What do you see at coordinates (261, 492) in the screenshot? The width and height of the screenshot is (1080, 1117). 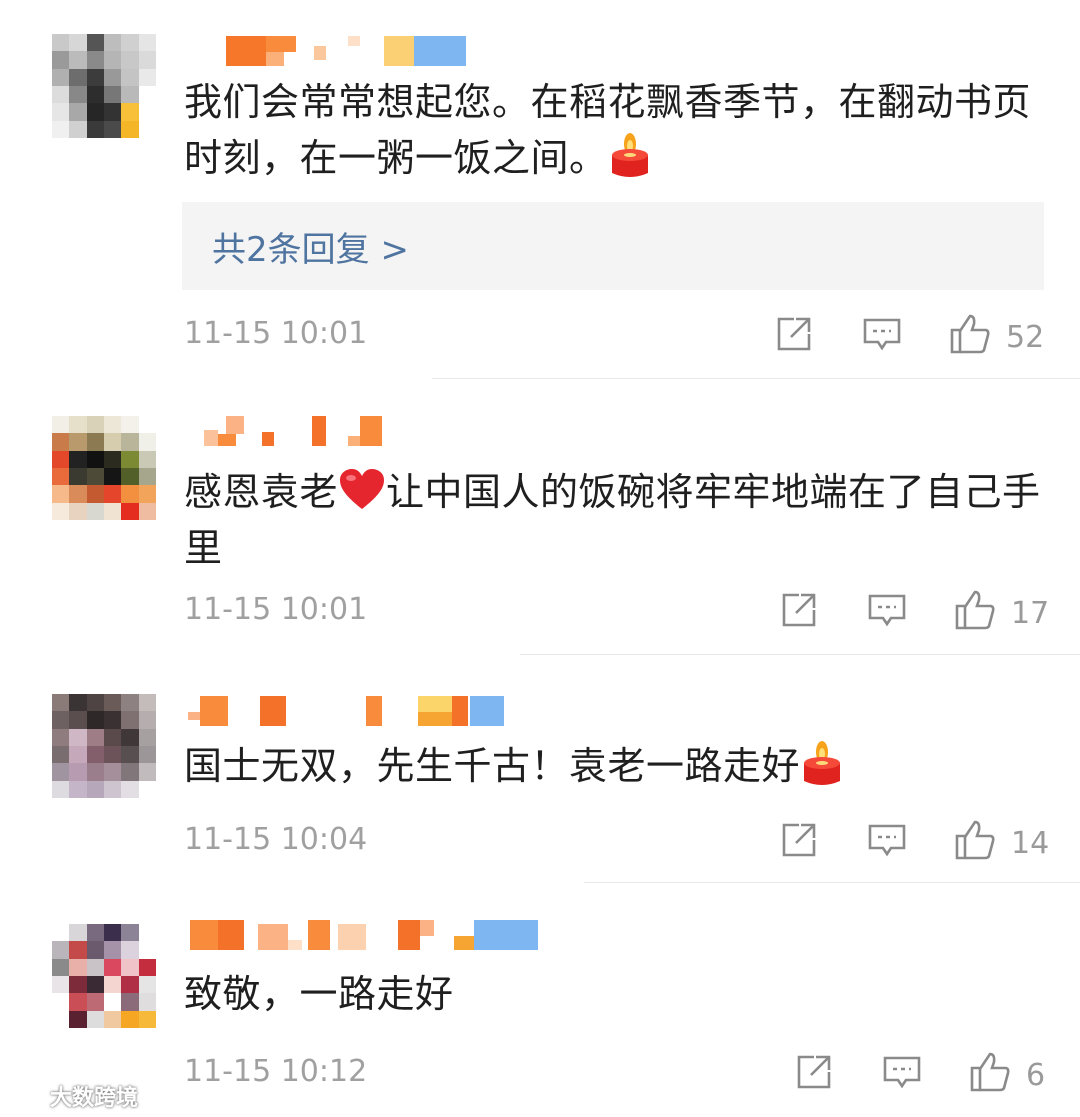 I see `comment-text-part: 感恩袁老` at bounding box center [261, 492].